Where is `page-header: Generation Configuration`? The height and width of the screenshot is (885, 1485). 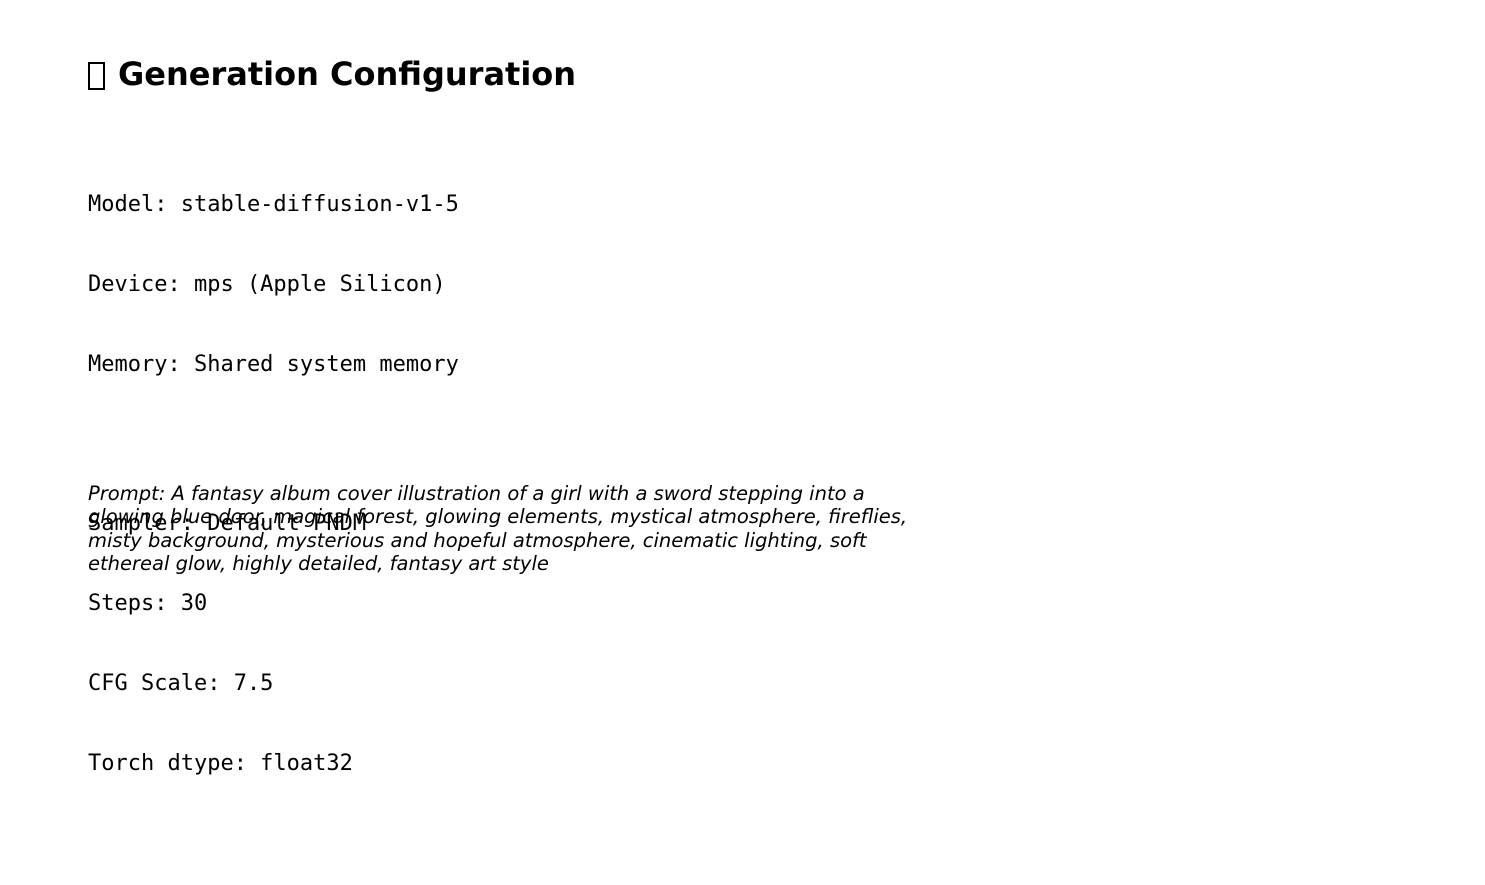 page-header: Generation Configuration is located at coordinates (332, 74).